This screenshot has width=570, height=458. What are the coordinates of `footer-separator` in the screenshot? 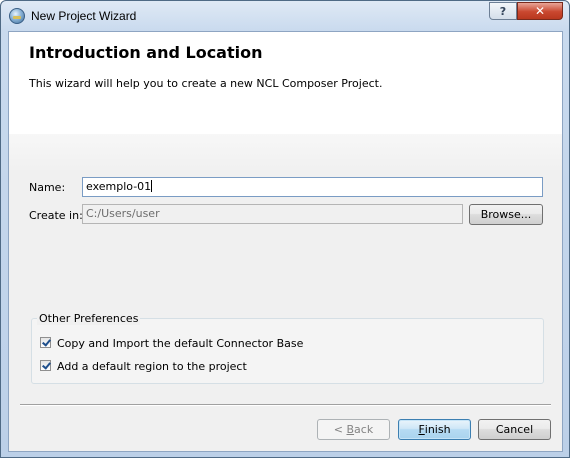 It's located at (285, 405).